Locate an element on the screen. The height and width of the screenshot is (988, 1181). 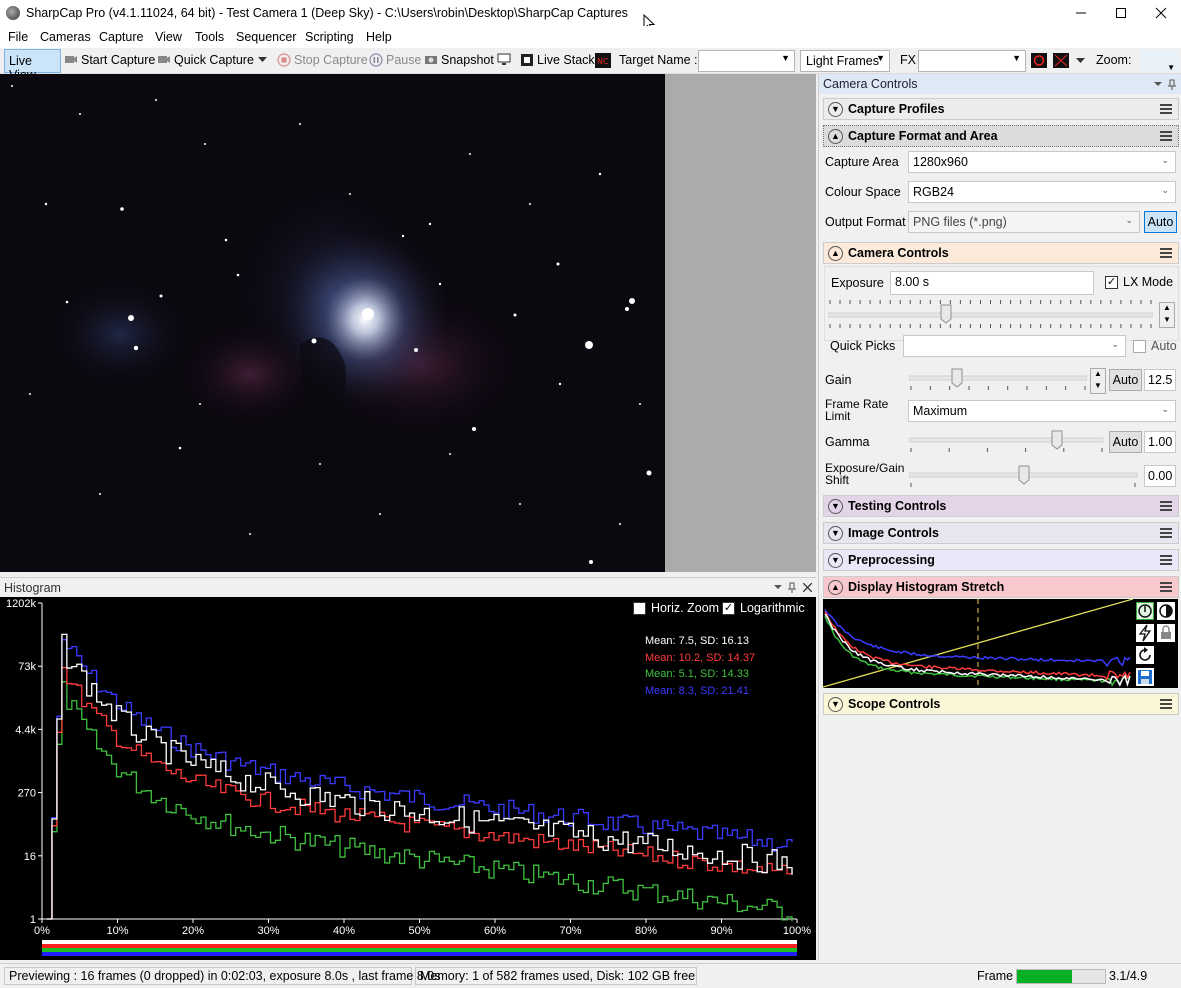
menu-cameras: Cameras is located at coordinates (65, 37).